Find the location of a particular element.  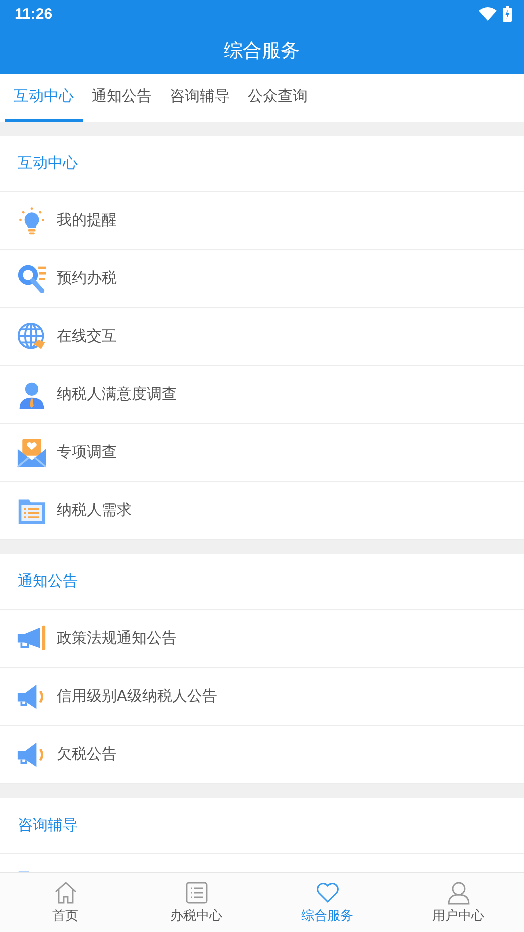

page-title: 综合服务 is located at coordinates (262, 51).